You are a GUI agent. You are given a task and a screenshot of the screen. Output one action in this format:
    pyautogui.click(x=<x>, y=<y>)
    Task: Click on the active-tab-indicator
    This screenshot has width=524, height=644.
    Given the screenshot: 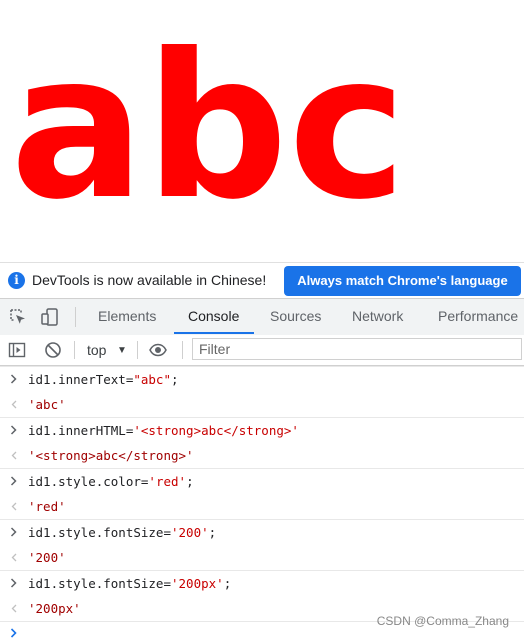 What is the action you would take?
    pyautogui.click(x=214, y=333)
    